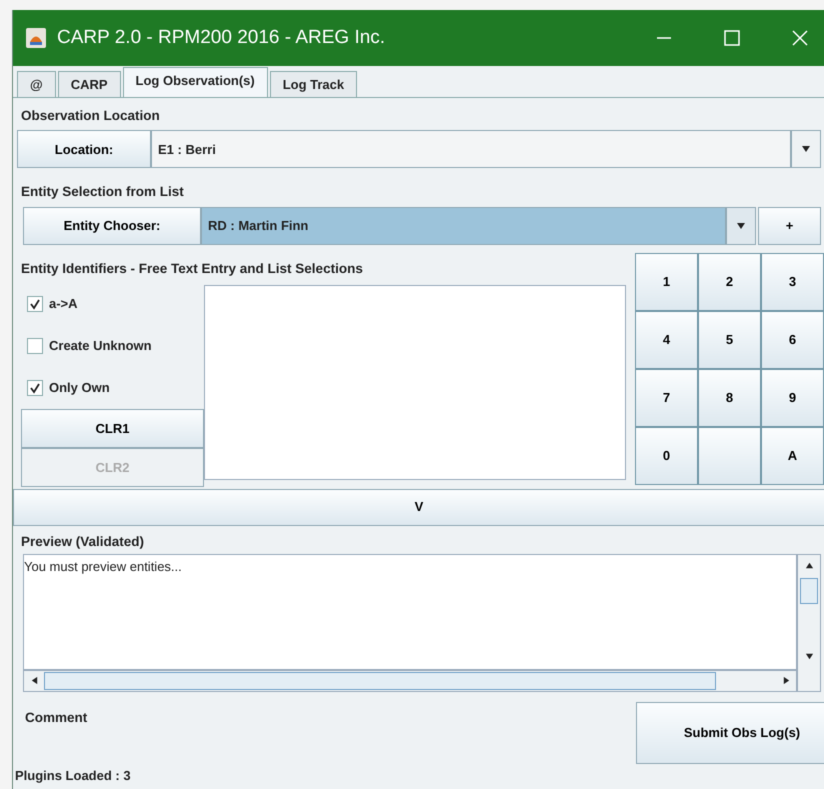 The height and width of the screenshot is (789, 824). Describe the element at coordinates (112, 428) in the screenshot. I see `clear-button: CLR1` at that location.